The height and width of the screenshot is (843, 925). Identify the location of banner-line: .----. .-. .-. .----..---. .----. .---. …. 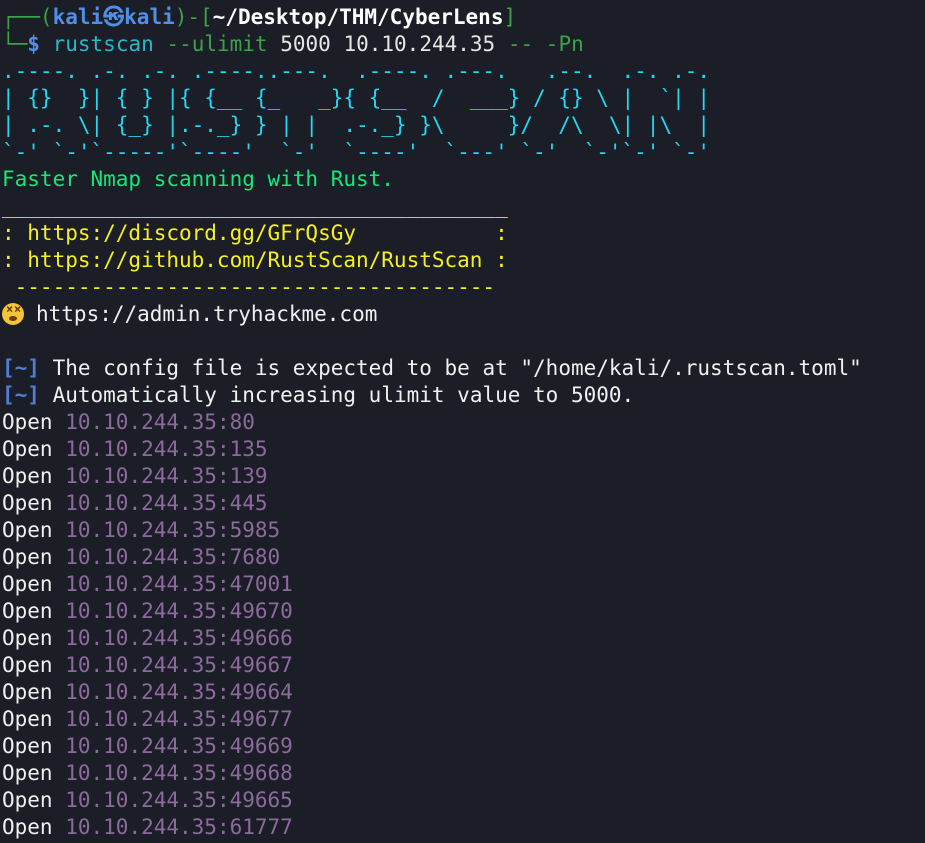
(356, 71).